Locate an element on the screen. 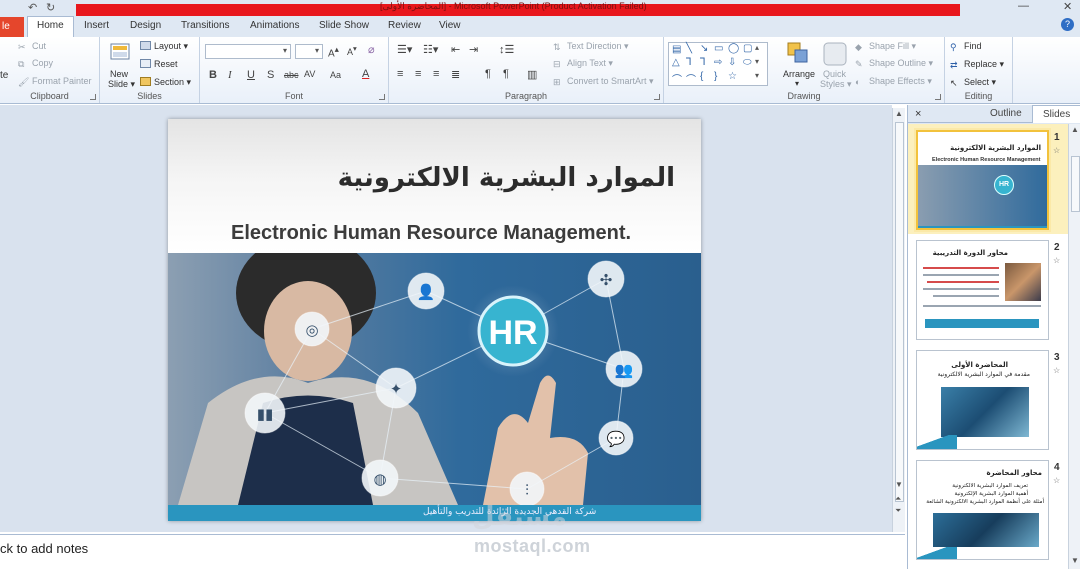 This screenshot has height=569, width=1080. tab-file: le is located at coordinates (12, 27).